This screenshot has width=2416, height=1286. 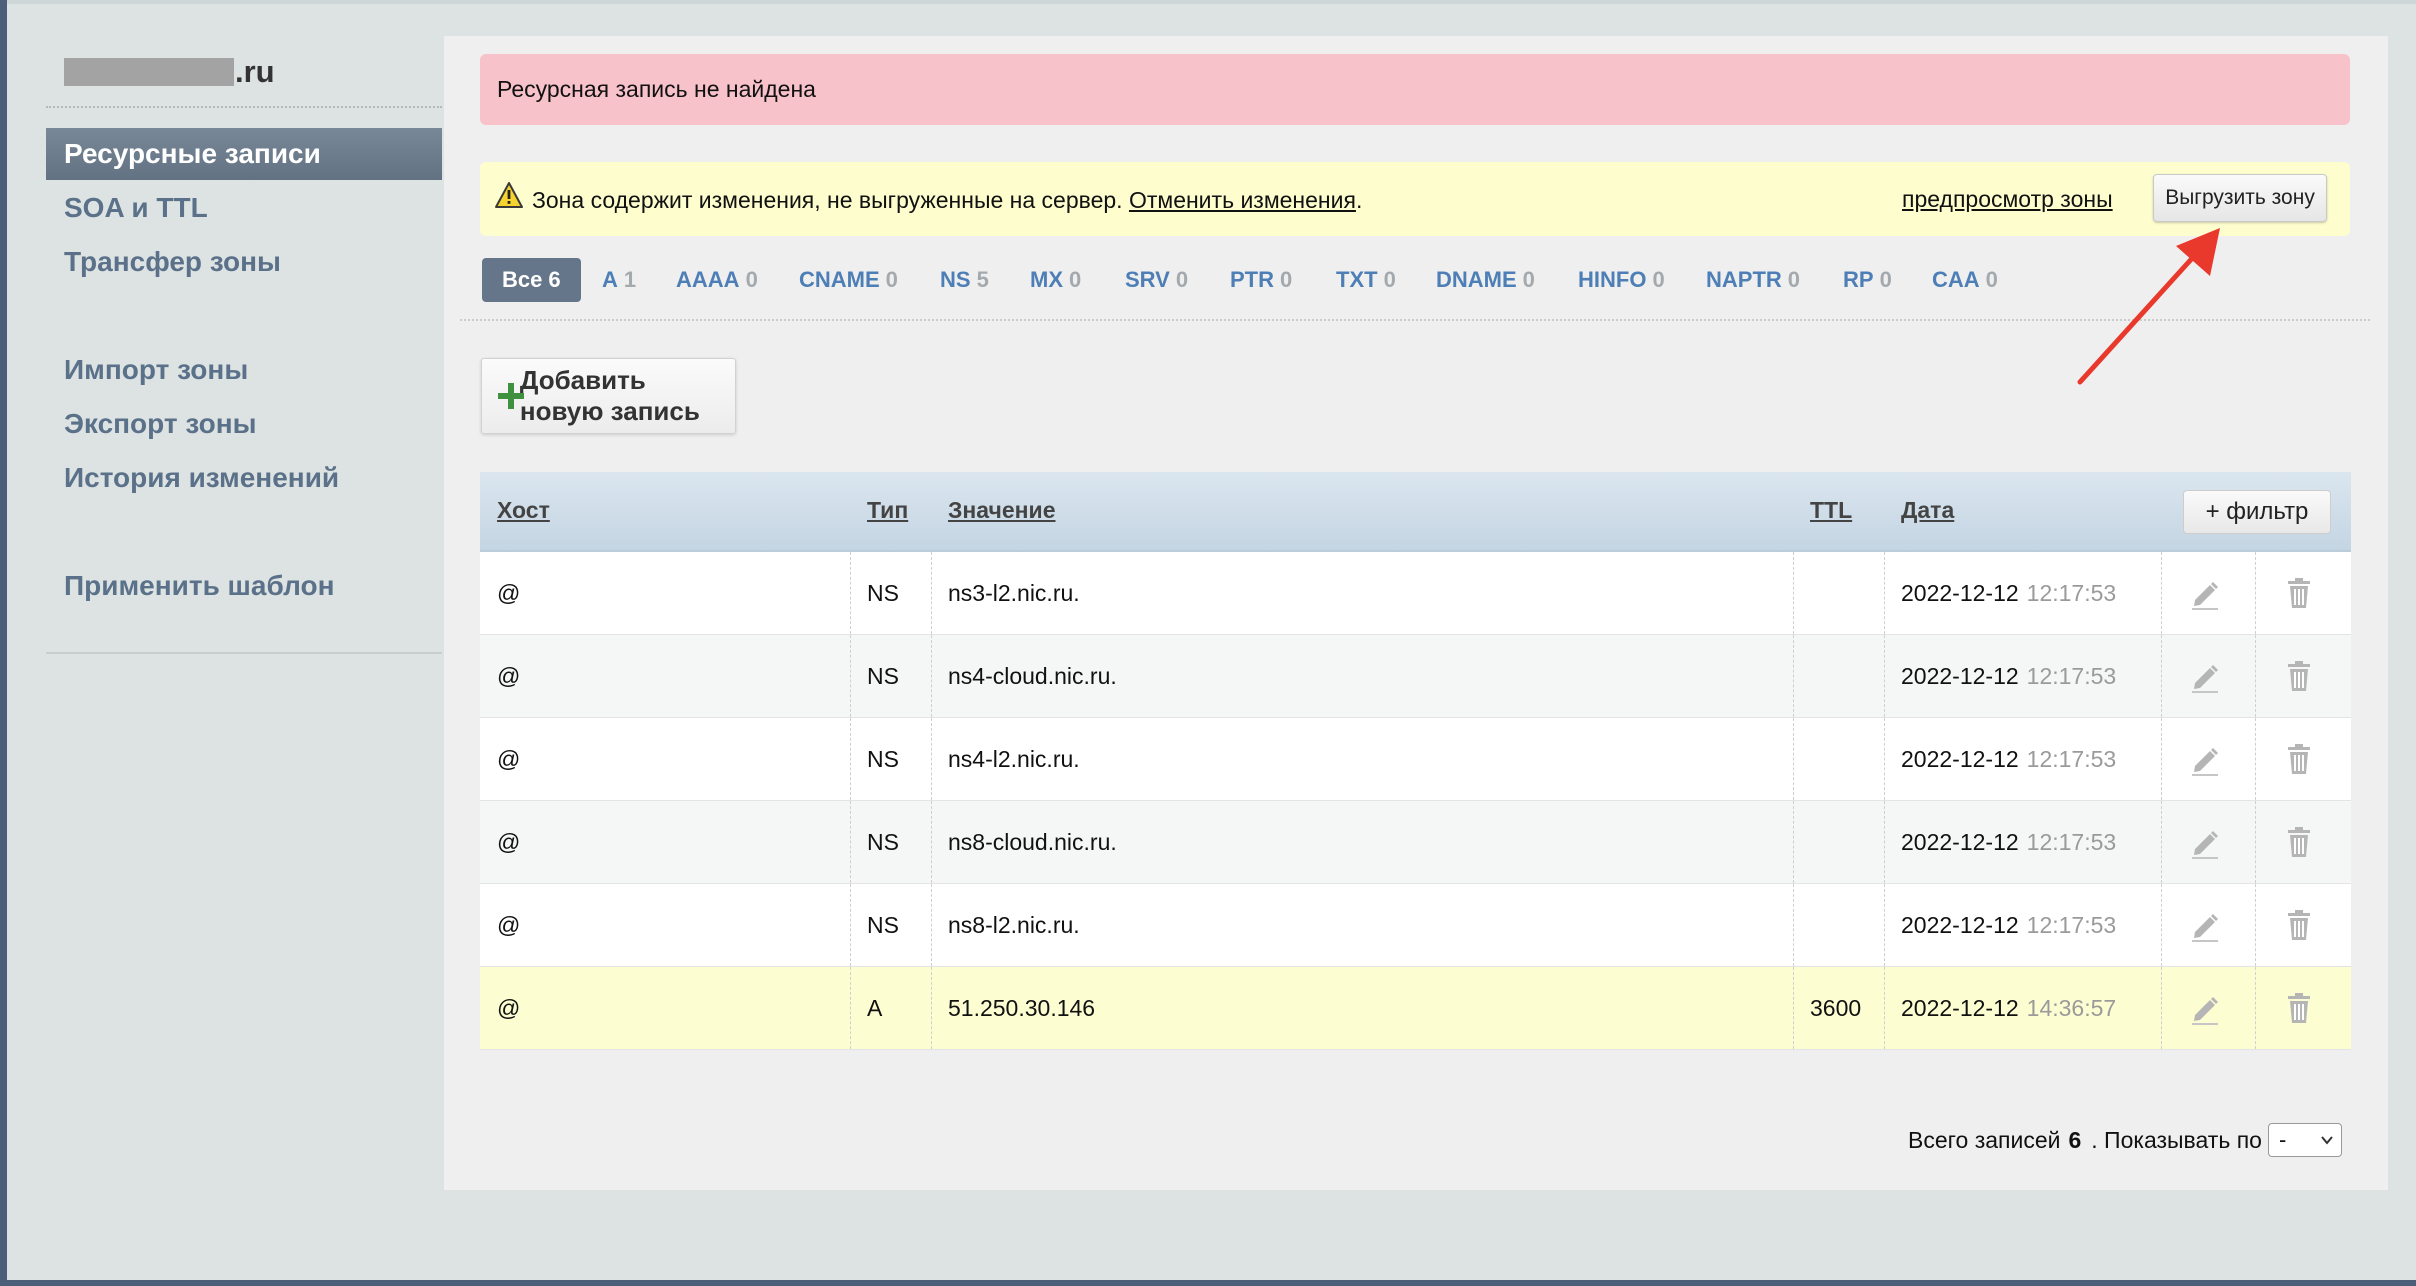 What do you see at coordinates (879, 511) in the screenshot?
I see `column-header-type: Тип` at bounding box center [879, 511].